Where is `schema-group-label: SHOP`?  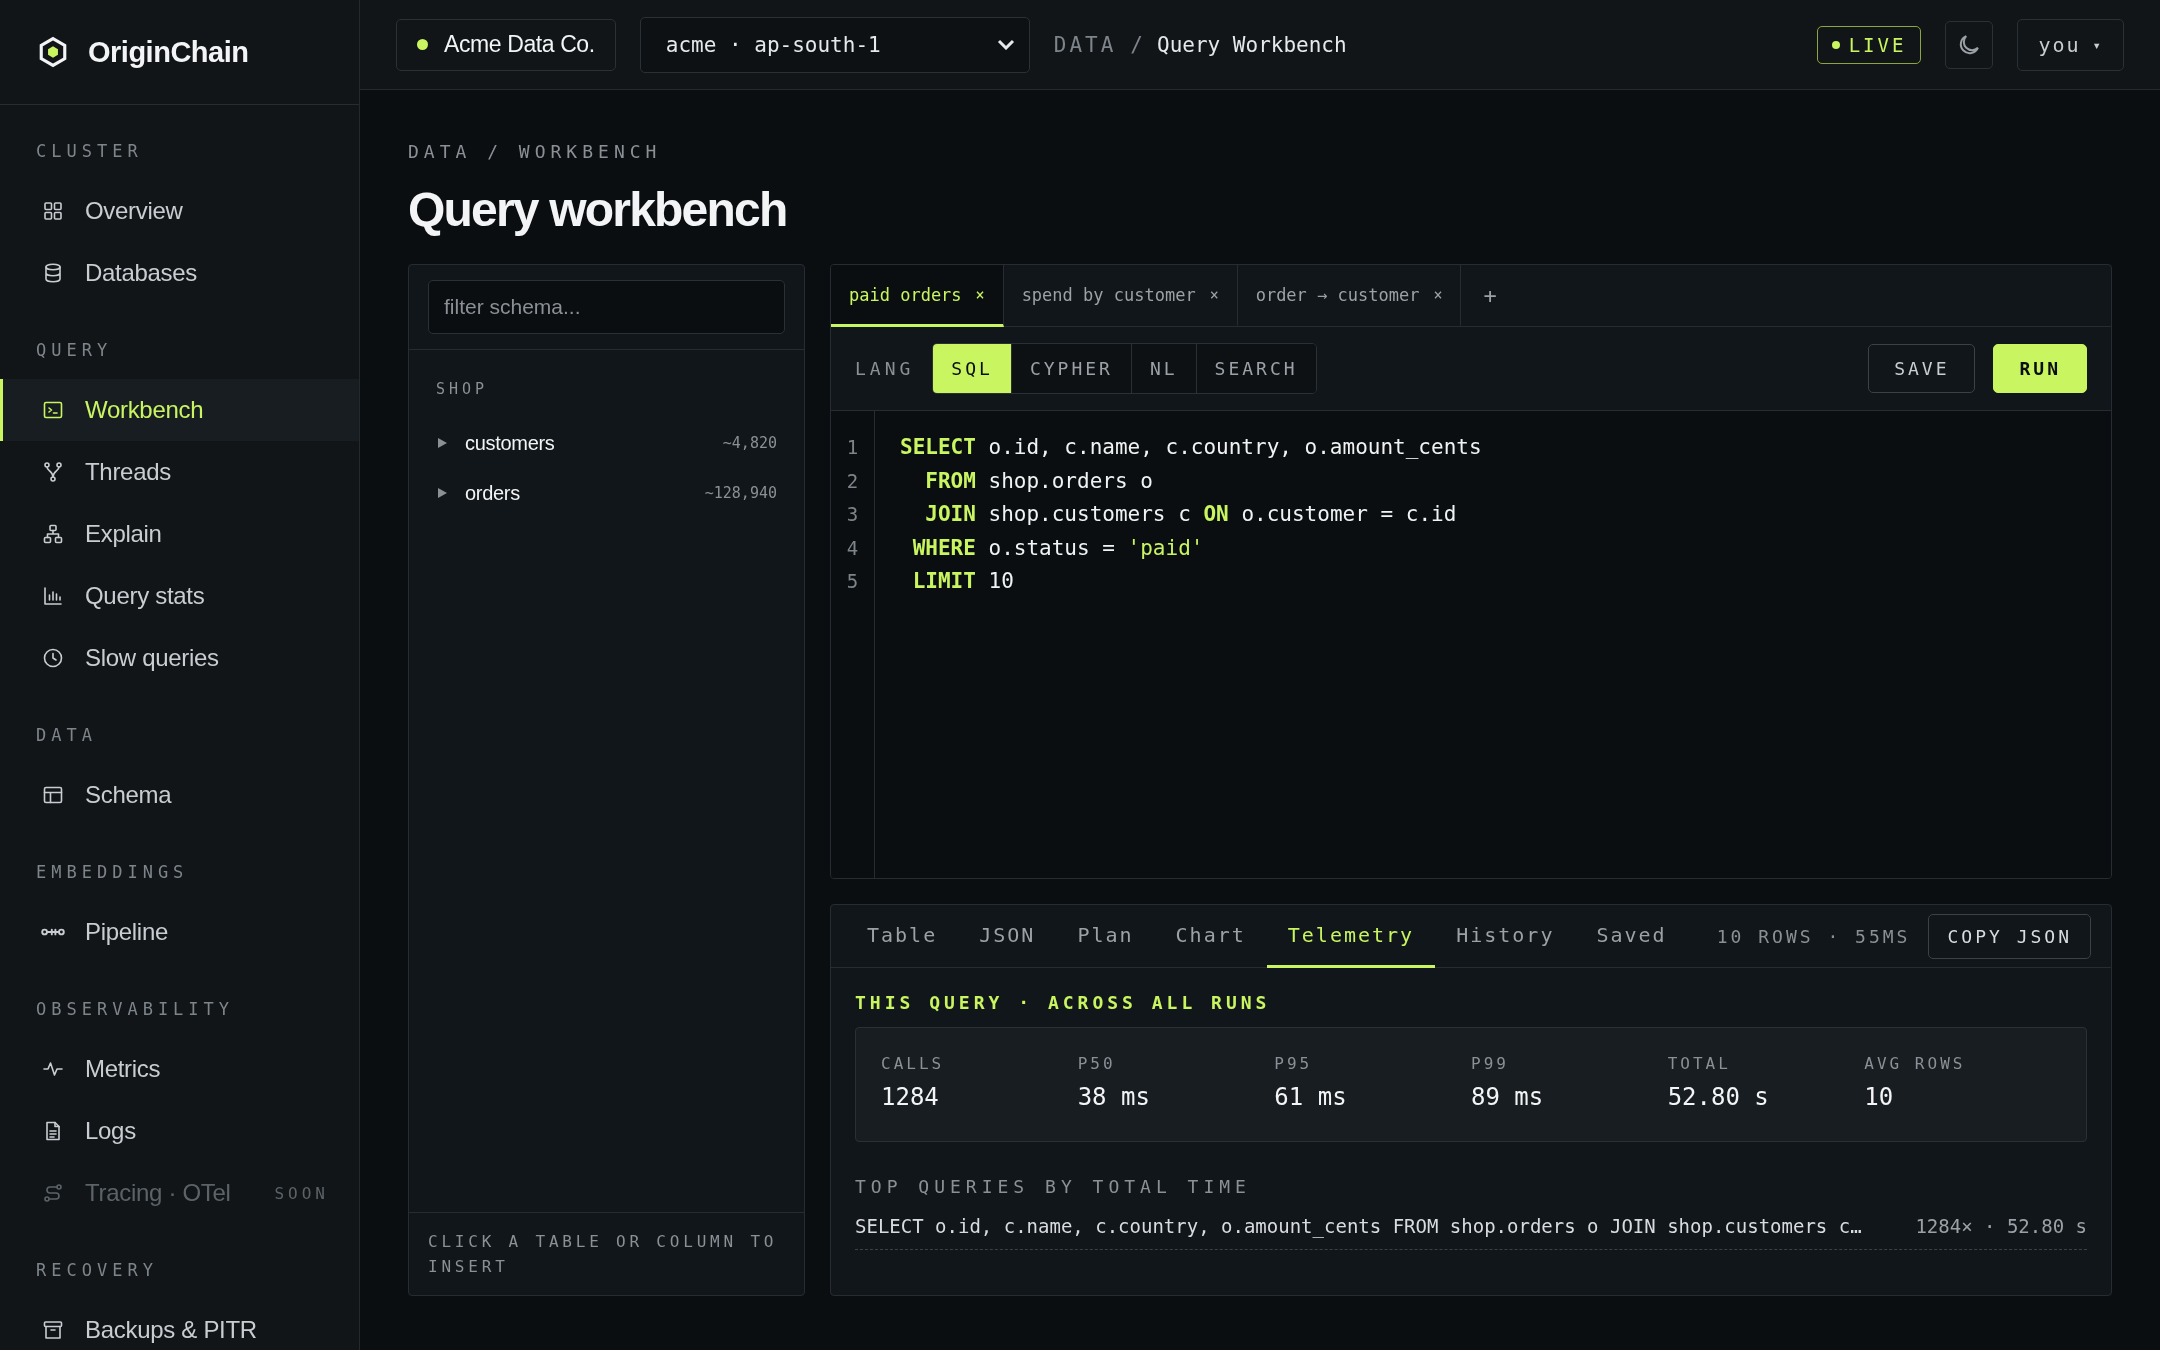 schema-group-label: SHOP is located at coordinates (462, 389).